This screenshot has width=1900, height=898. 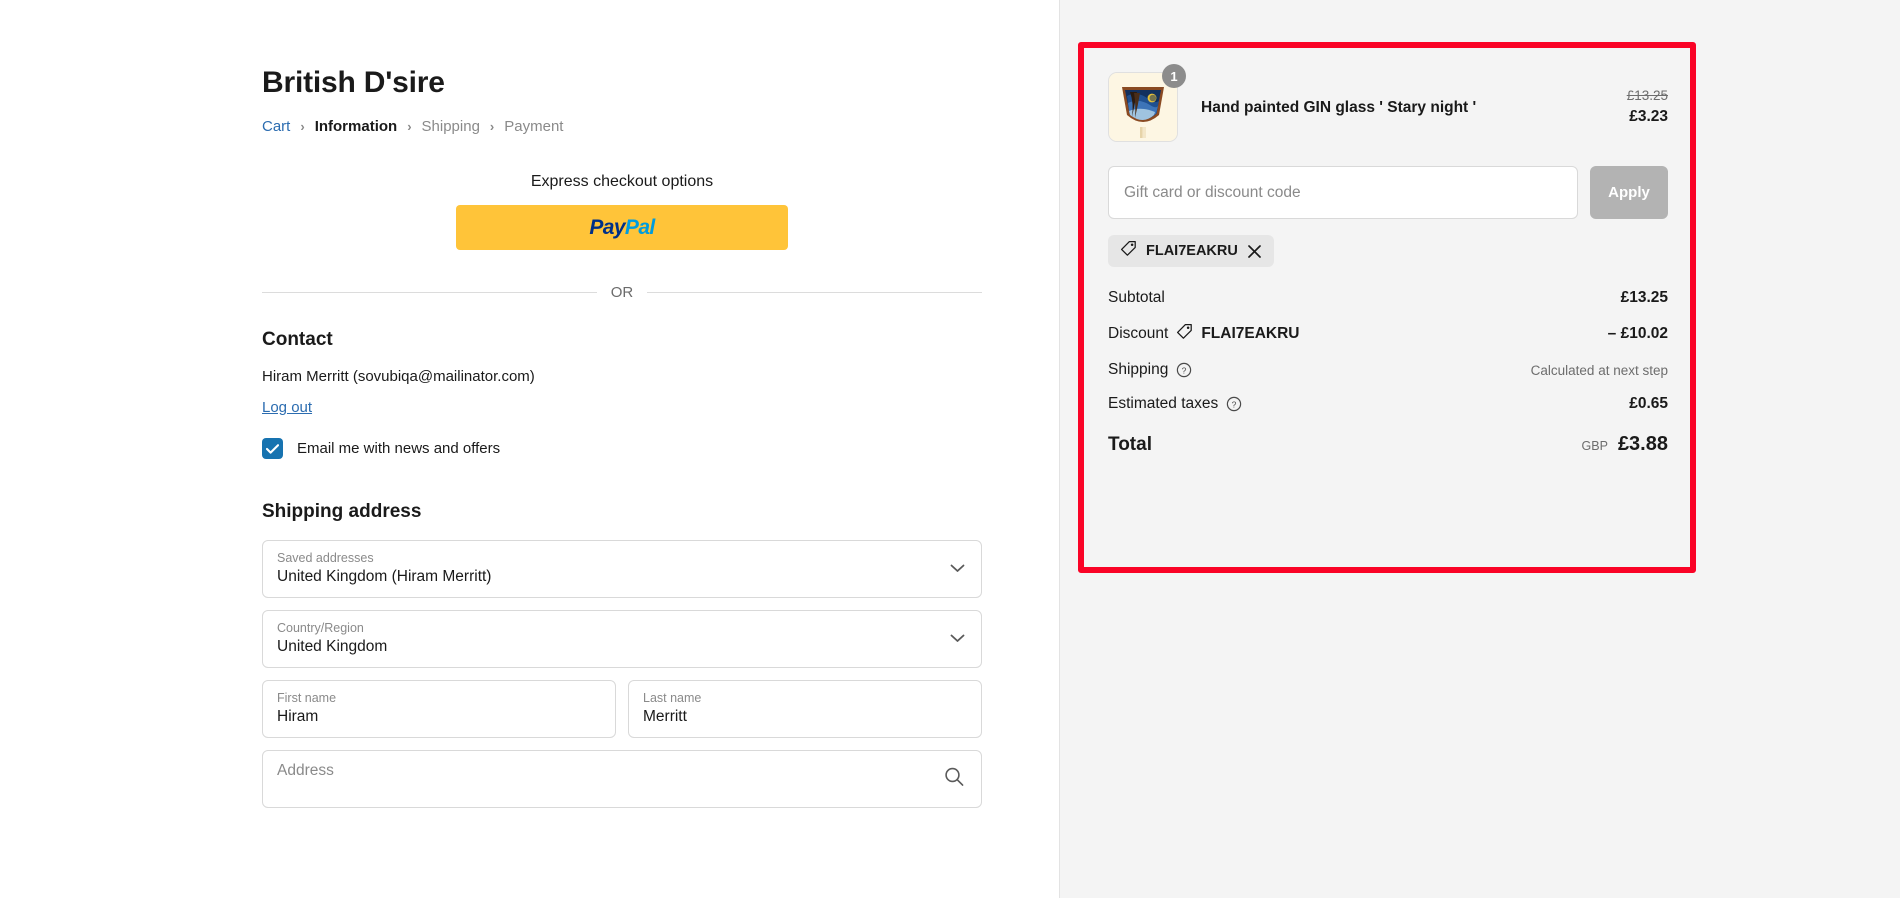 I want to click on summary-line-discount: Discount FLAI7EAKRU – £10.02, so click(x=1388, y=334).